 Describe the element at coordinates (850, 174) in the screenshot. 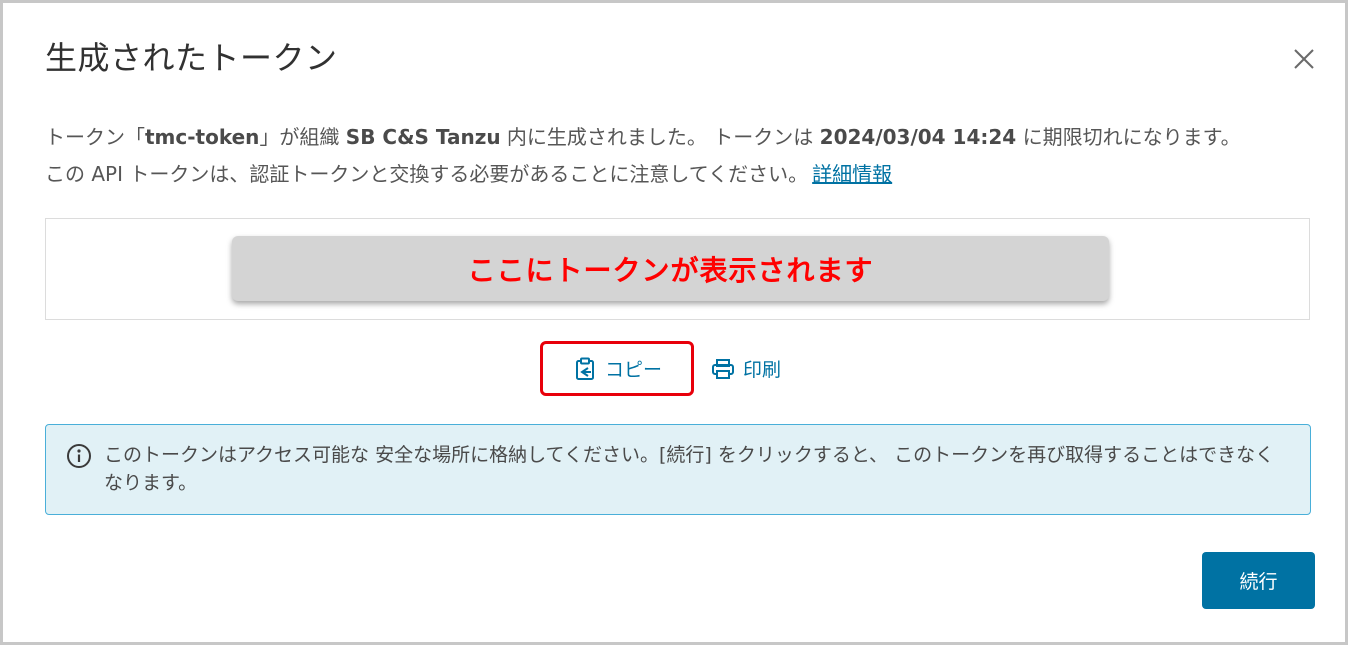

I see `more-info-link: 詳細情報` at that location.